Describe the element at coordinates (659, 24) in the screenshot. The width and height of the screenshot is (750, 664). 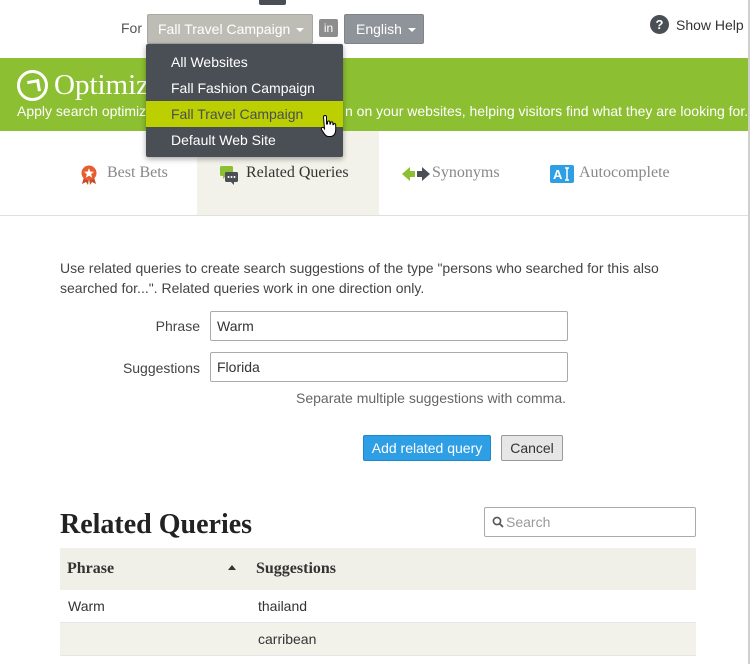
I see `question-icon: ?` at that location.